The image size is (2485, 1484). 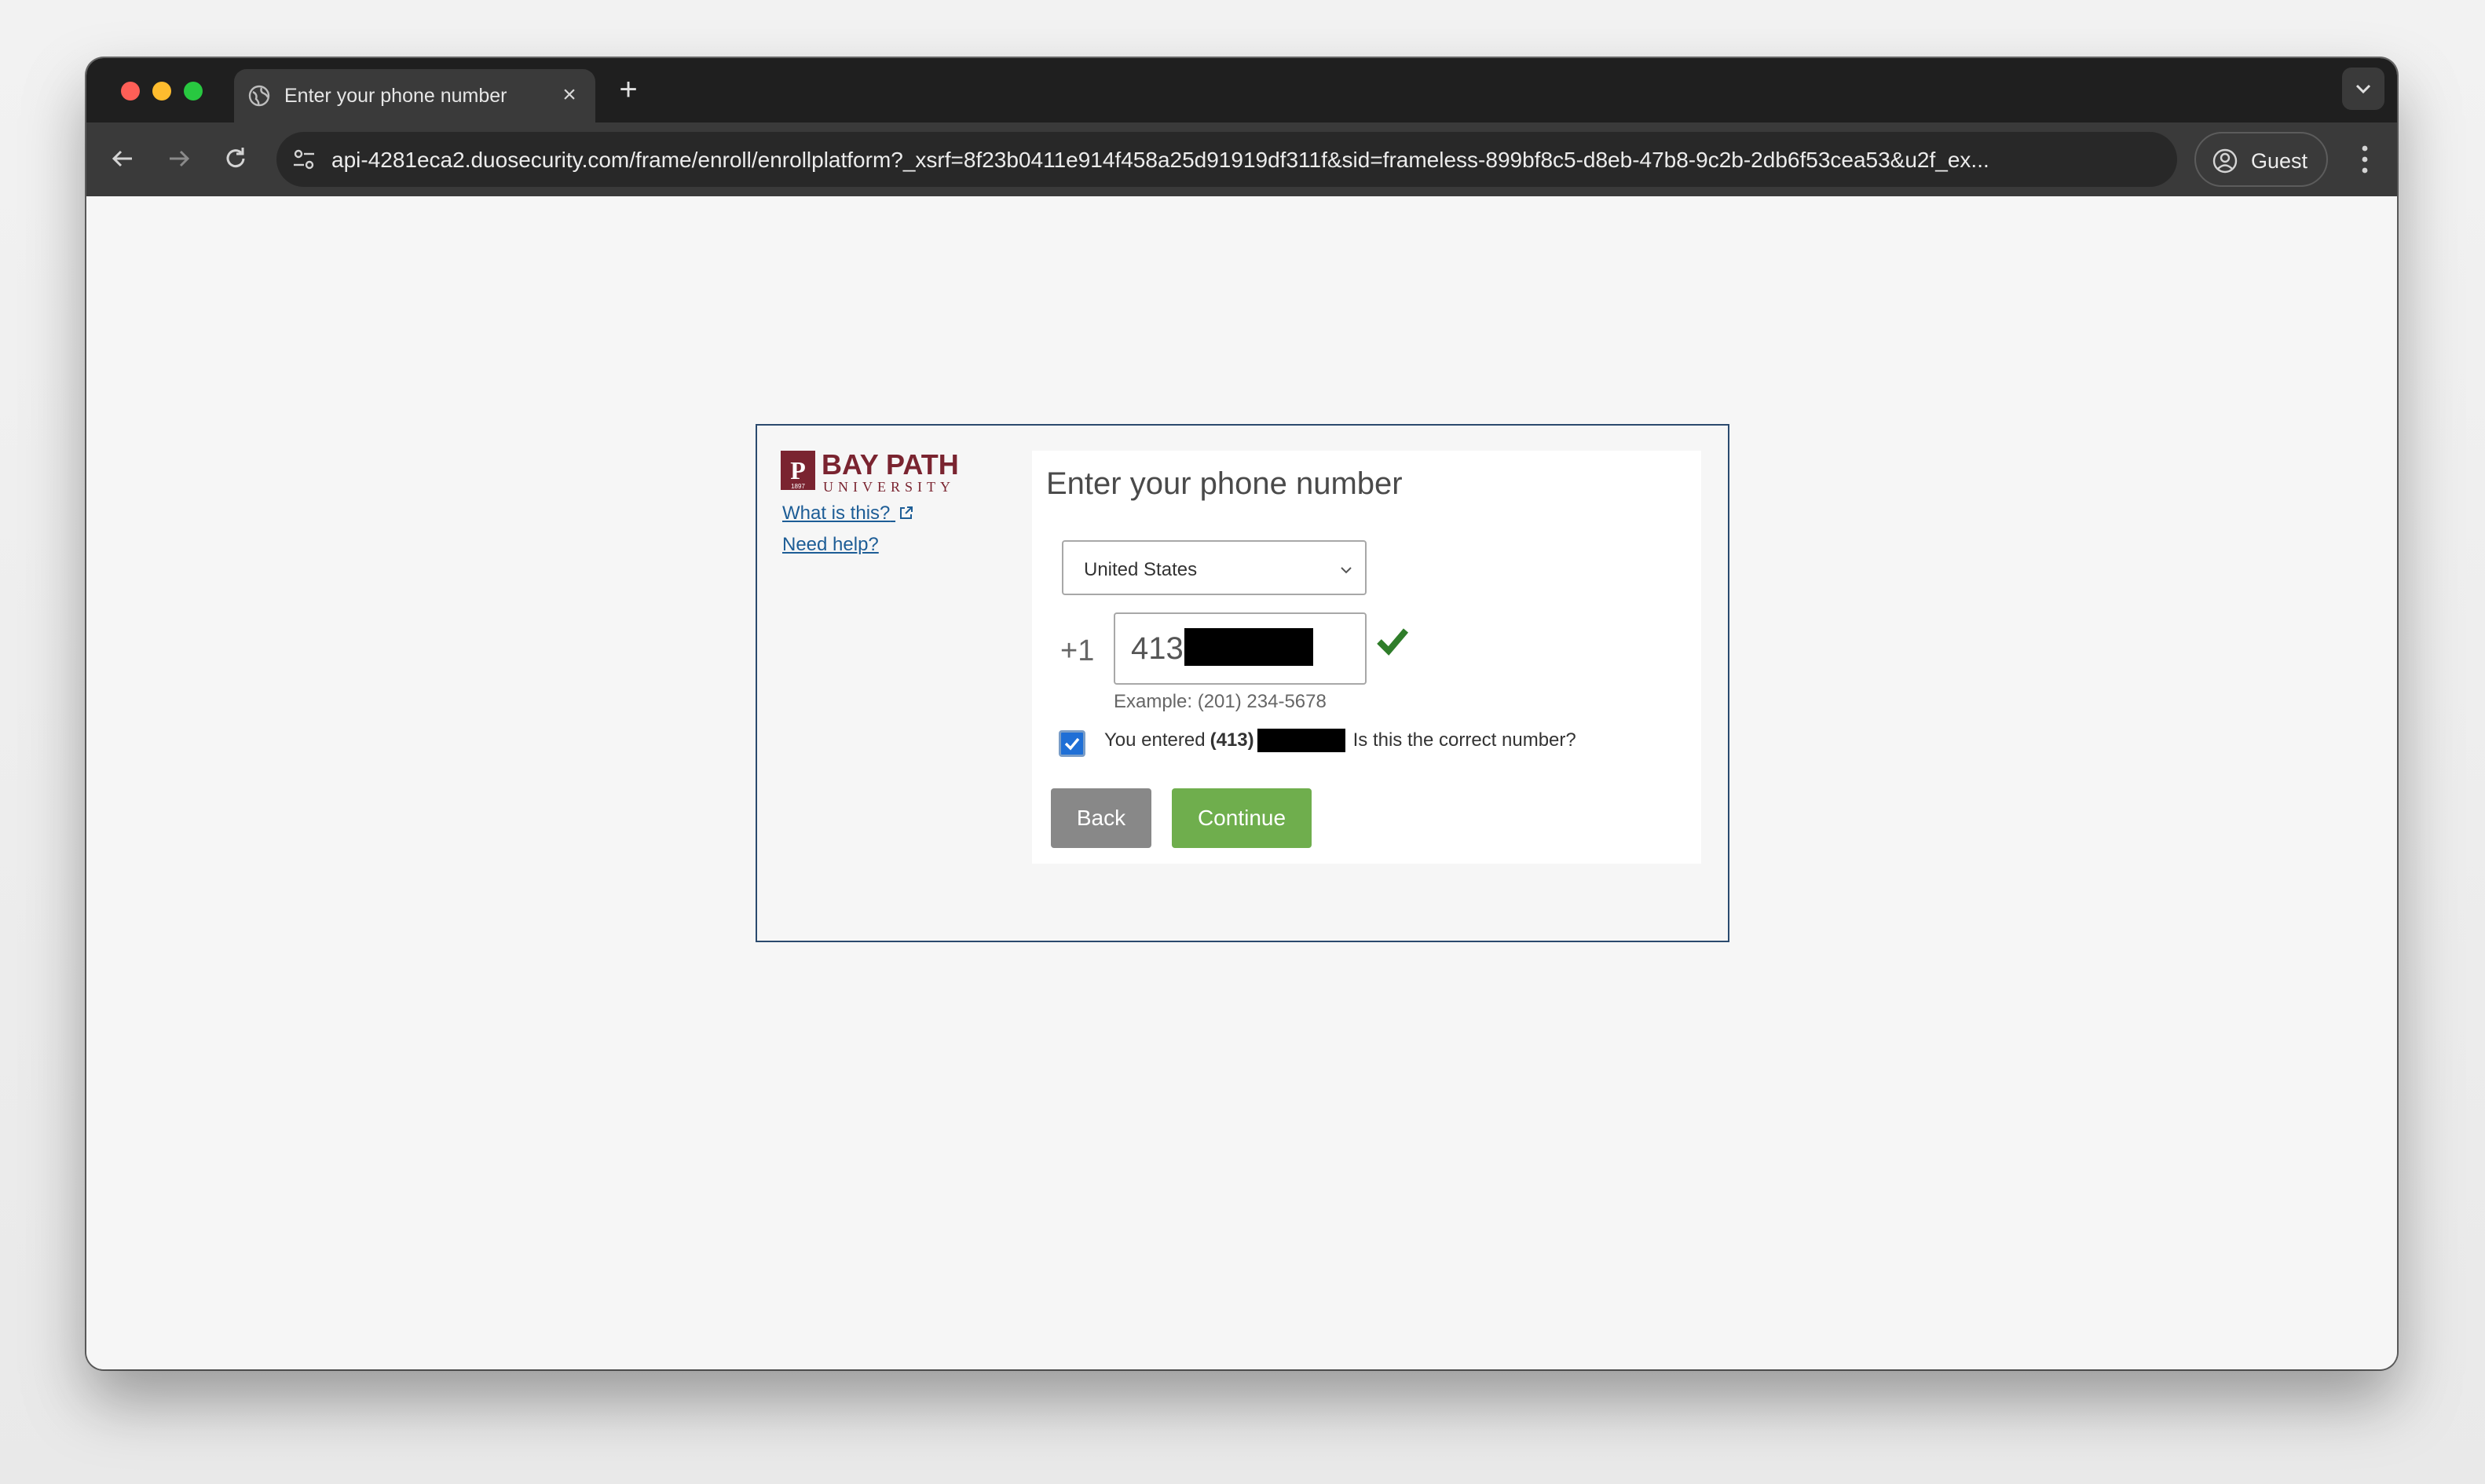 What do you see at coordinates (1221, 702) in the screenshot?
I see `phone-example-hint: Example: (201) 234-5678` at bounding box center [1221, 702].